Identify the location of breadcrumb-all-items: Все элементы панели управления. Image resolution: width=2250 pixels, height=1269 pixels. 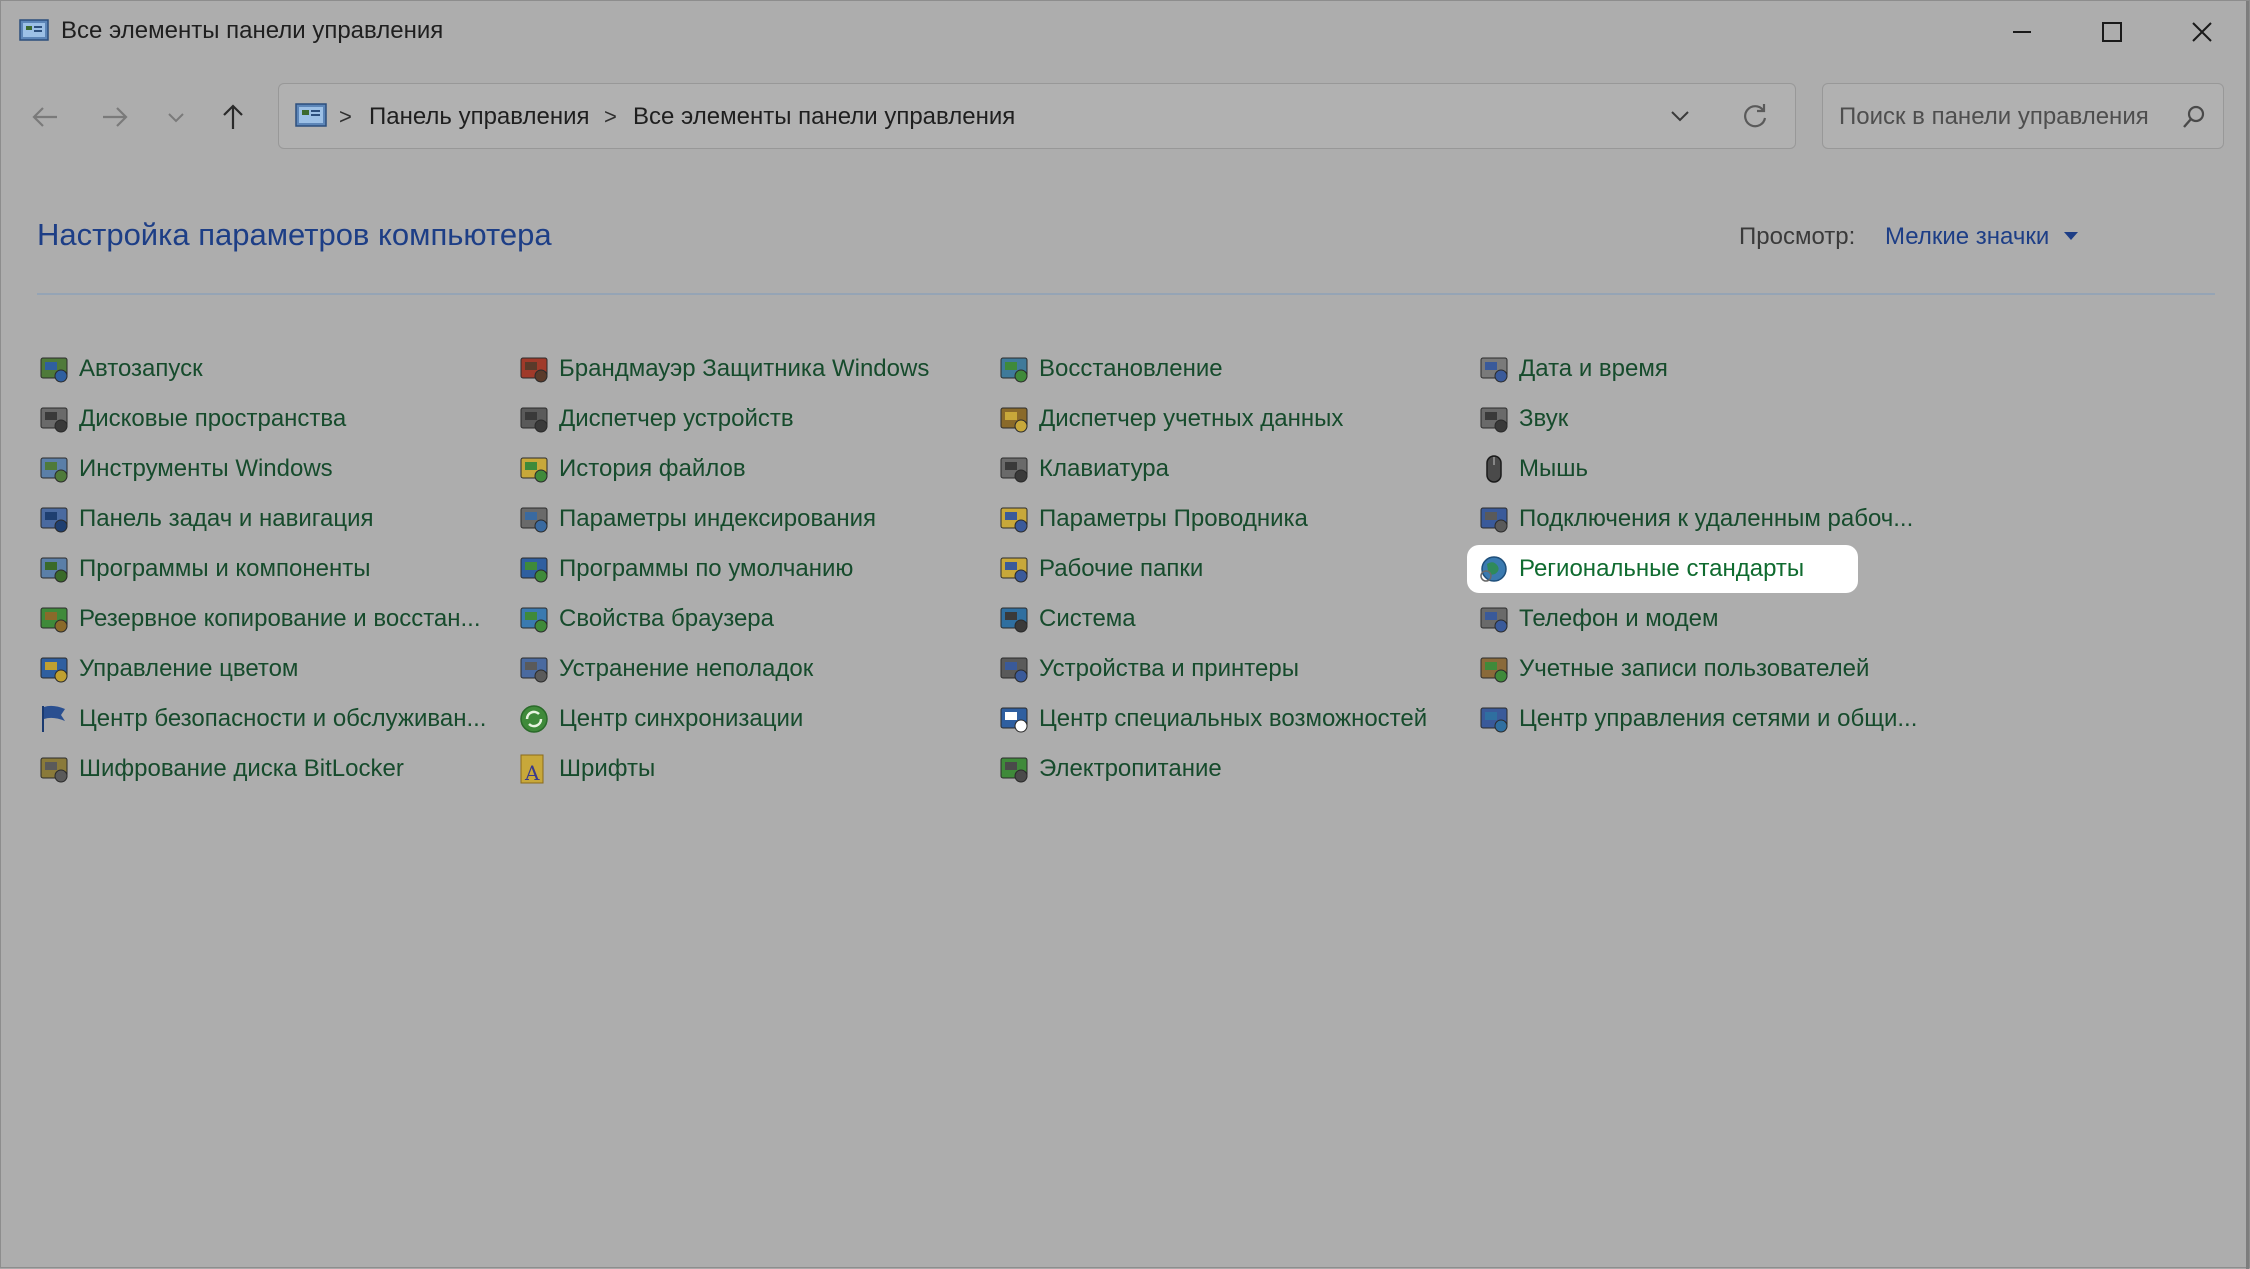
(824, 117).